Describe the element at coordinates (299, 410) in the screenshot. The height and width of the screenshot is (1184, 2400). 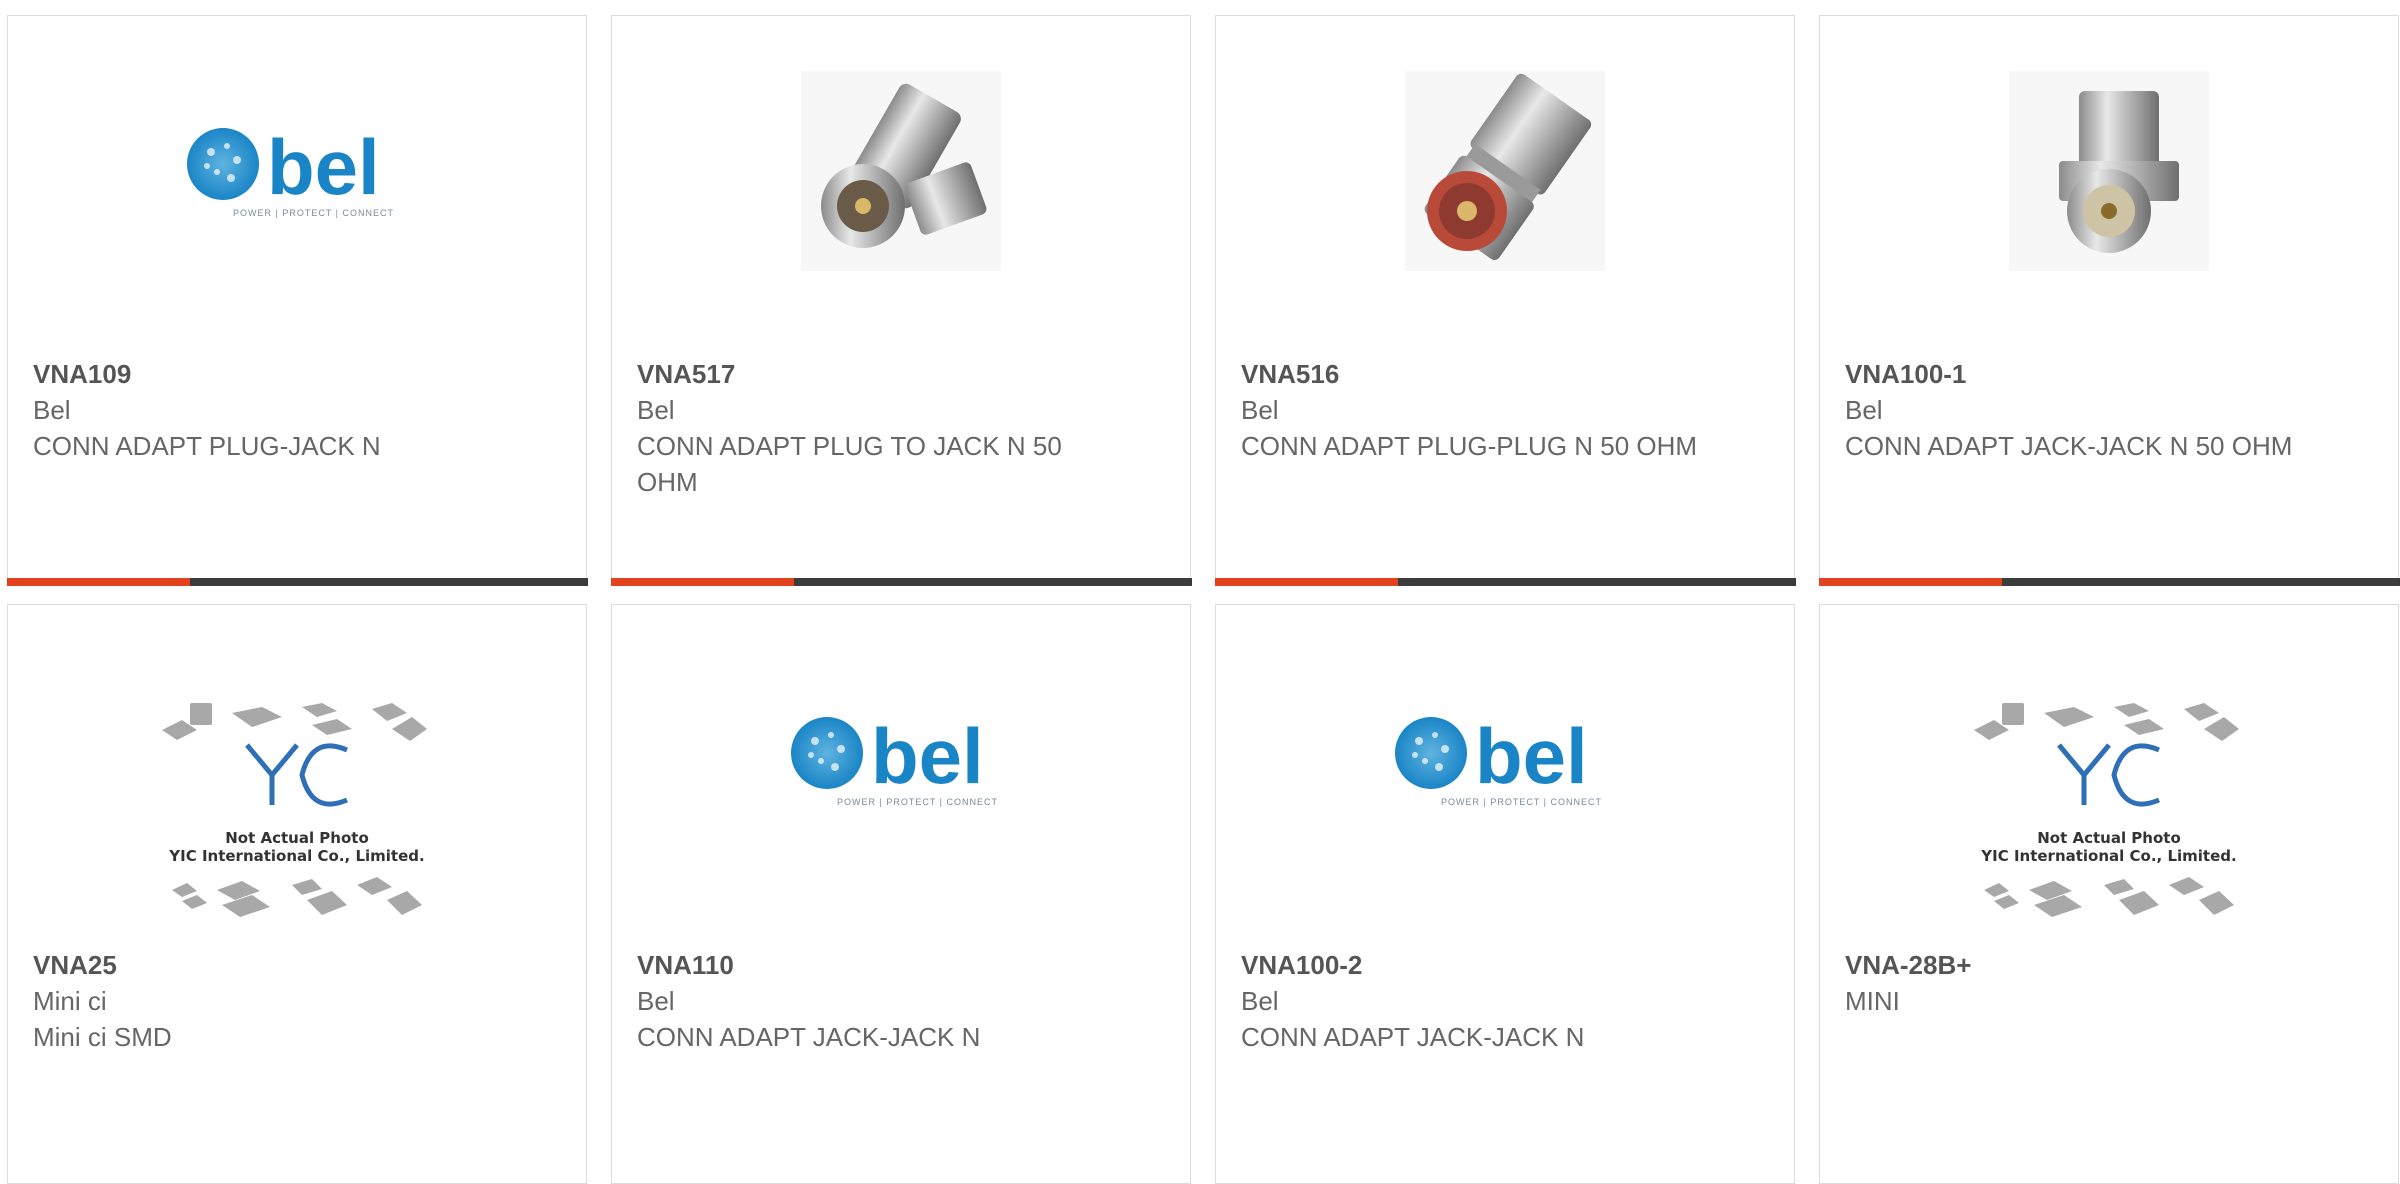
I see `product-info: VNA109 Bel CONN ADAPT PLUG-JACK N` at that location.